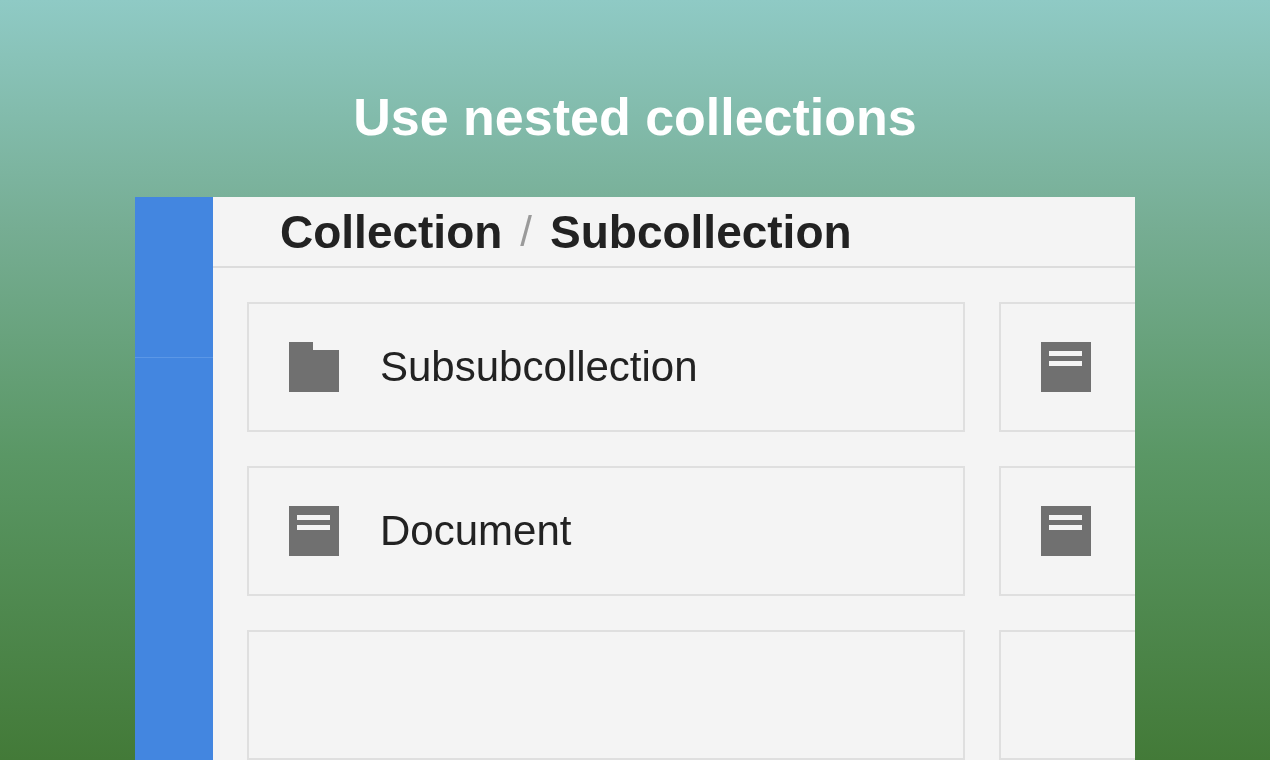 Image resolution: width=1270 pixels, height=760 pixels. Describe the element at coordinates (391, 231) in the screenshot. I see `breadcrumb-item: Collection` at that location.